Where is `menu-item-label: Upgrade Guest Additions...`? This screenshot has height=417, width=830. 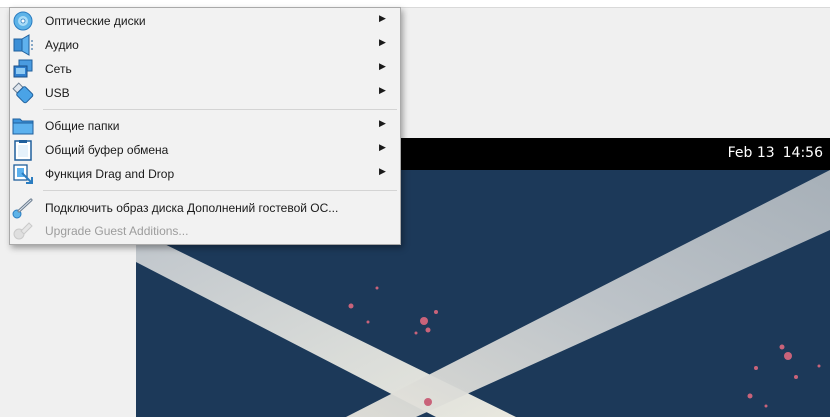
menu-item-label: Upgrade Guest Additions... is located at coordinates (117, 231).